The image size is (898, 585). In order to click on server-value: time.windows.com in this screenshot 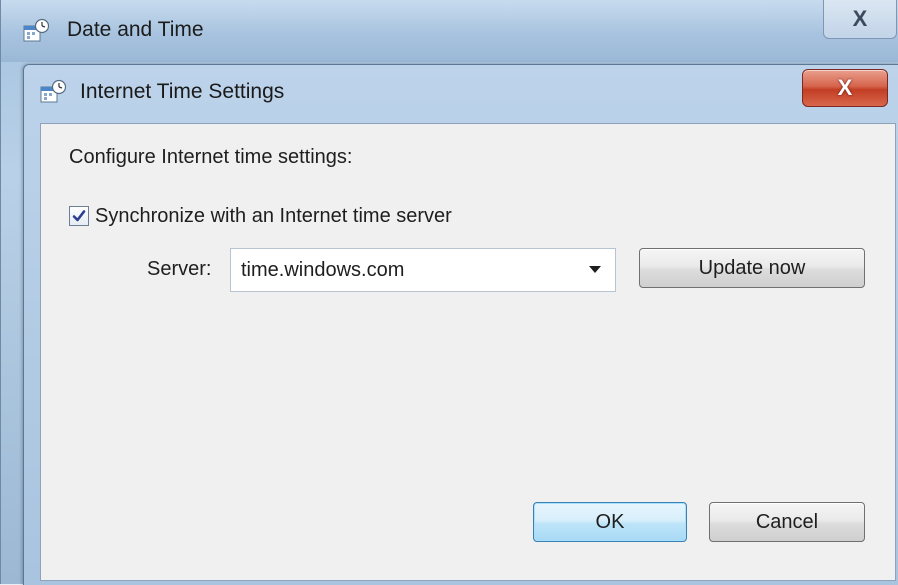, I will do `click(322, 270)`.